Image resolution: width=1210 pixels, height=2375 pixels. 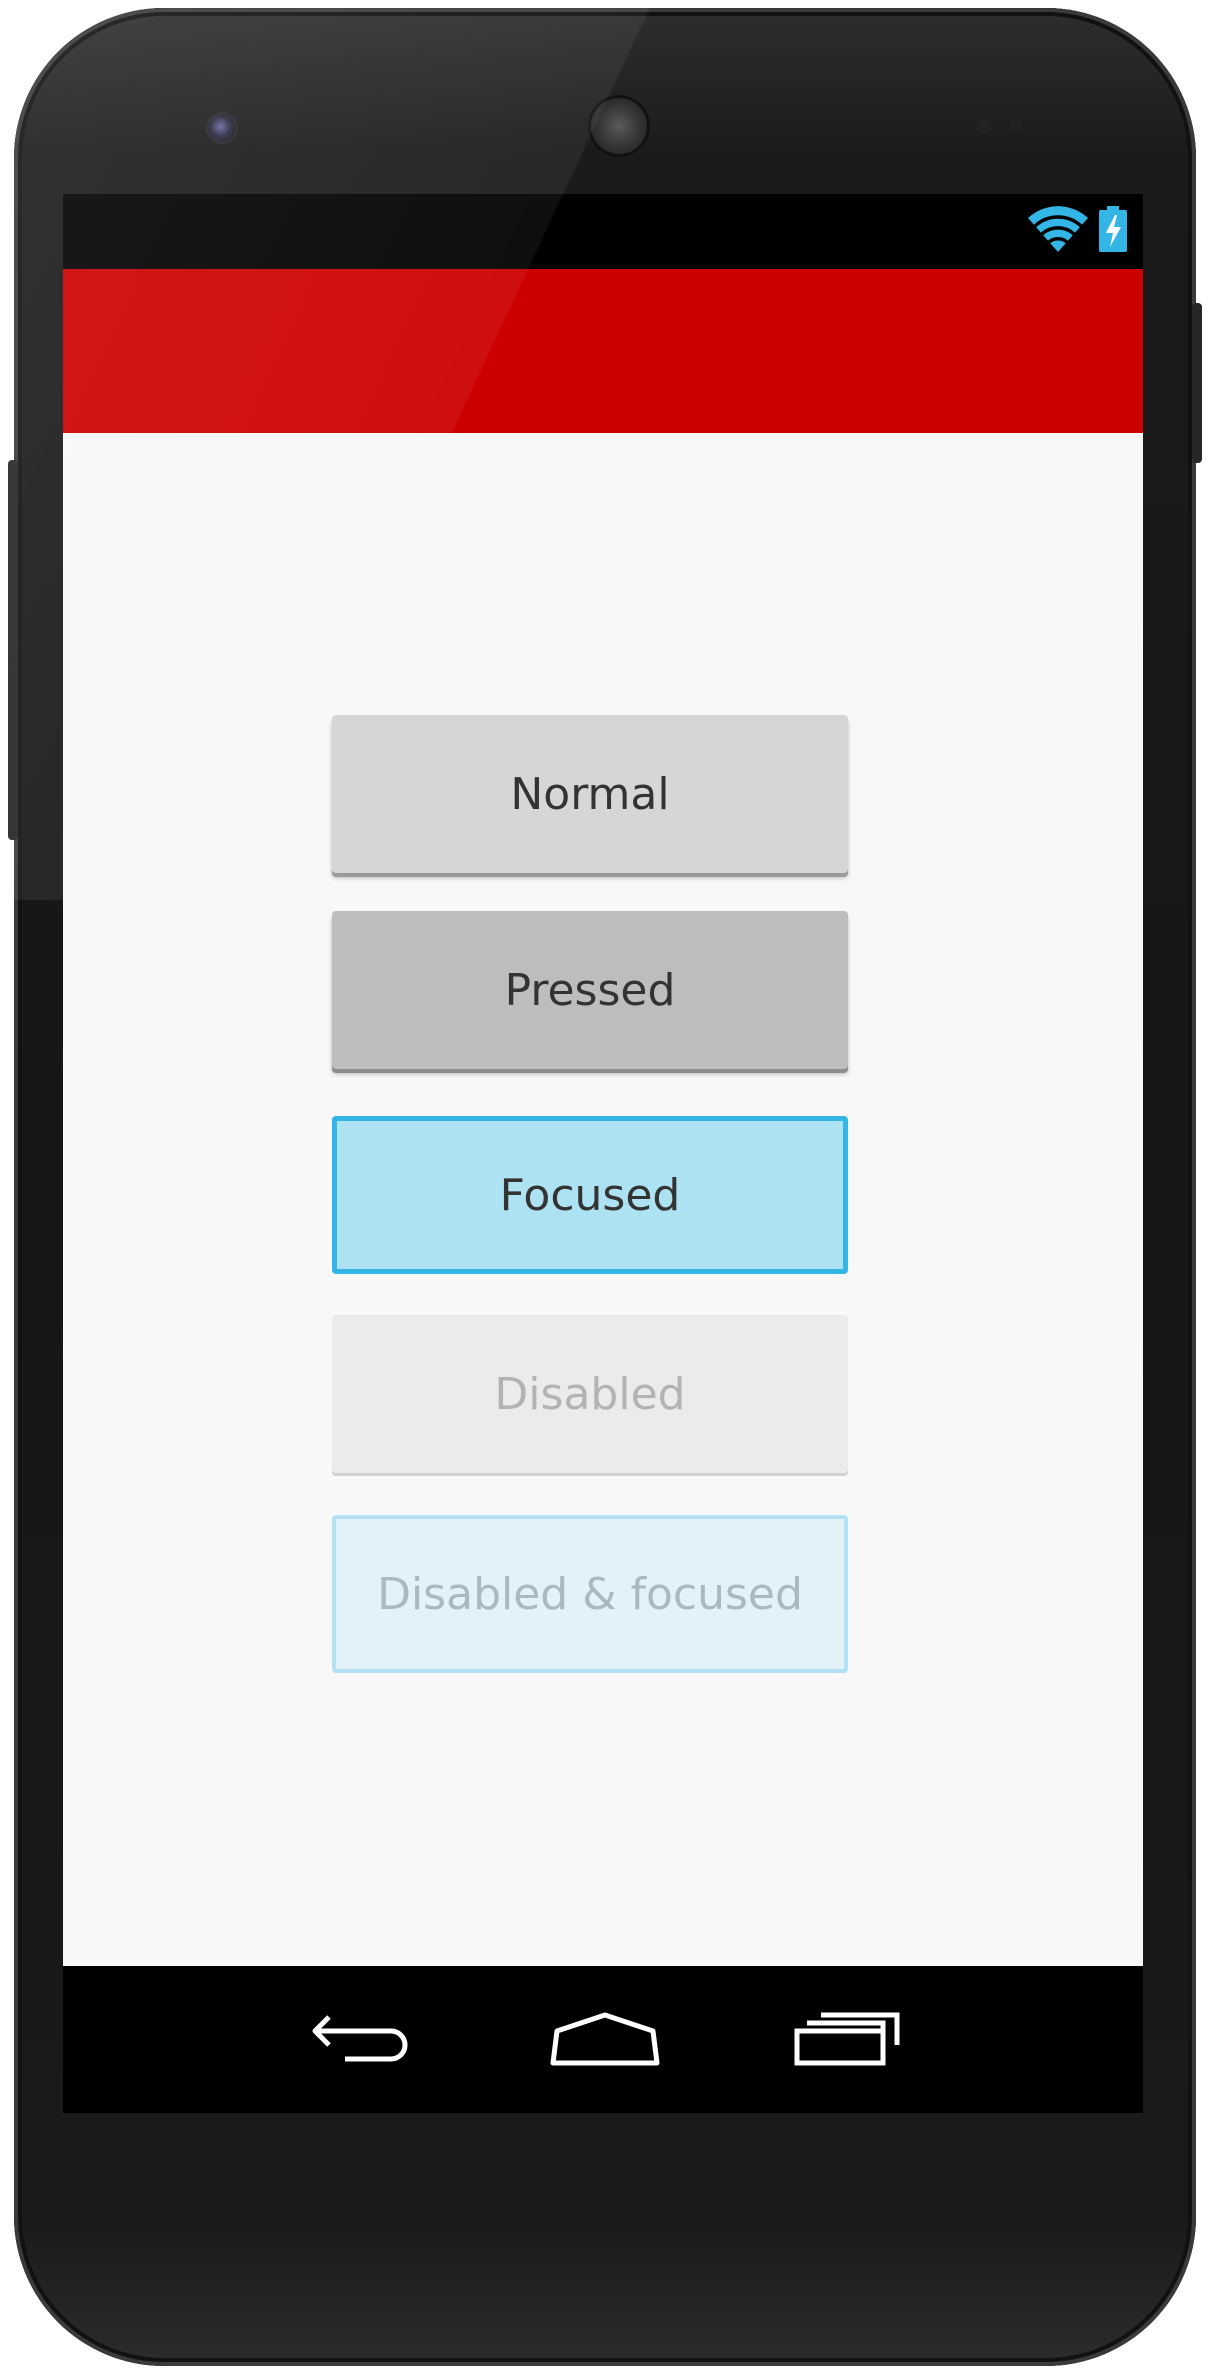 I want to click on power-button, so click(x=1197, y=383).